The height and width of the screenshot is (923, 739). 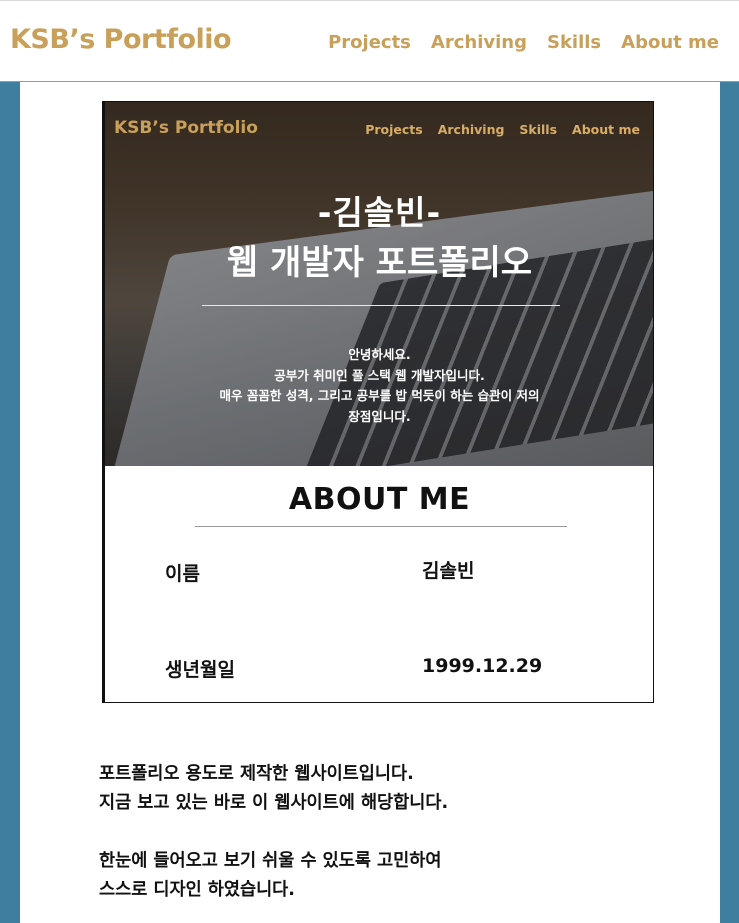 I want to click on preview-logo: KSB’s Portfolio, so click(x=186, y=128).